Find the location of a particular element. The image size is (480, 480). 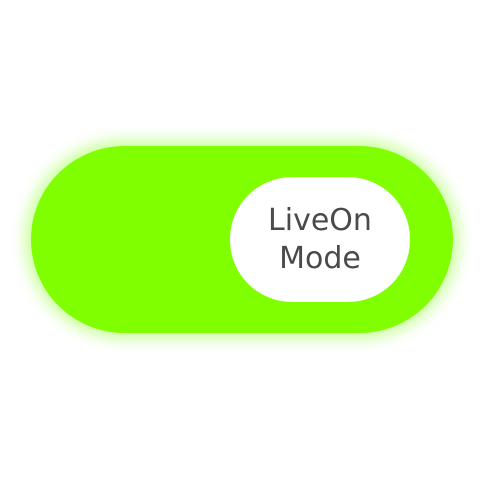

toggle-label: LiveOn Mode is located at coordinates (320, 240).